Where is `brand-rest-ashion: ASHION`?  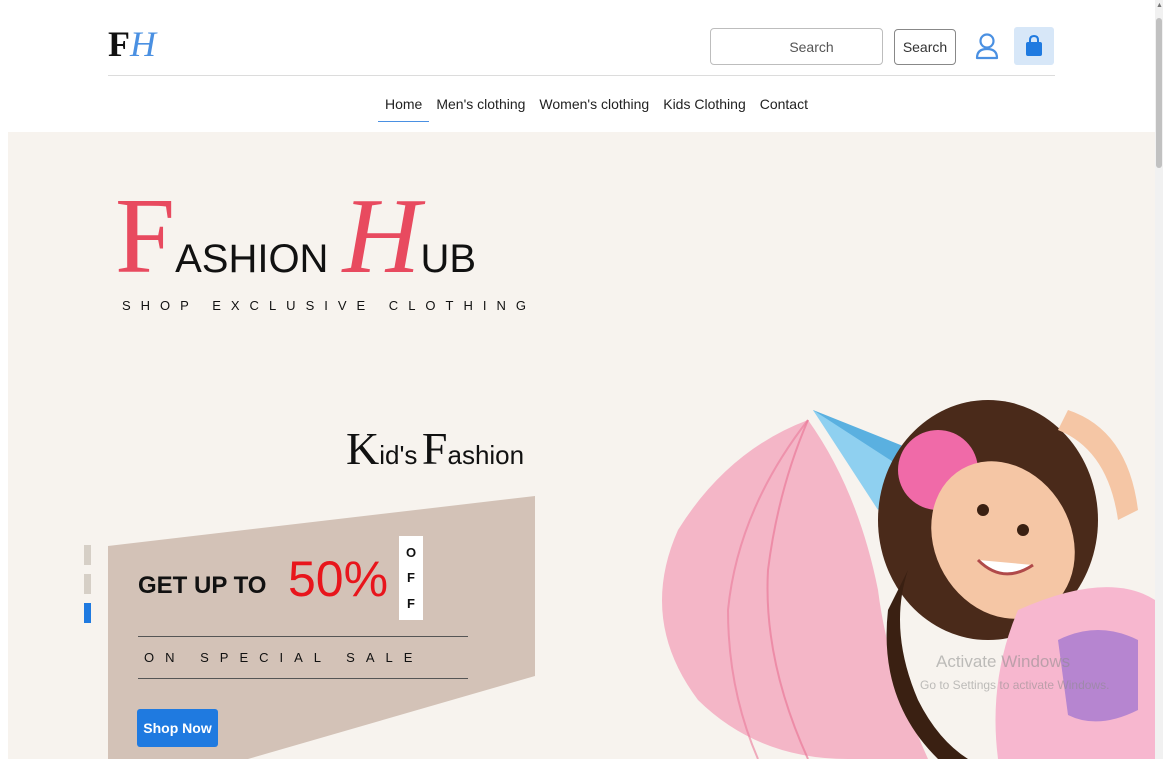
brand-rest-ashion: ASHION is located at coordinates (252, 259).